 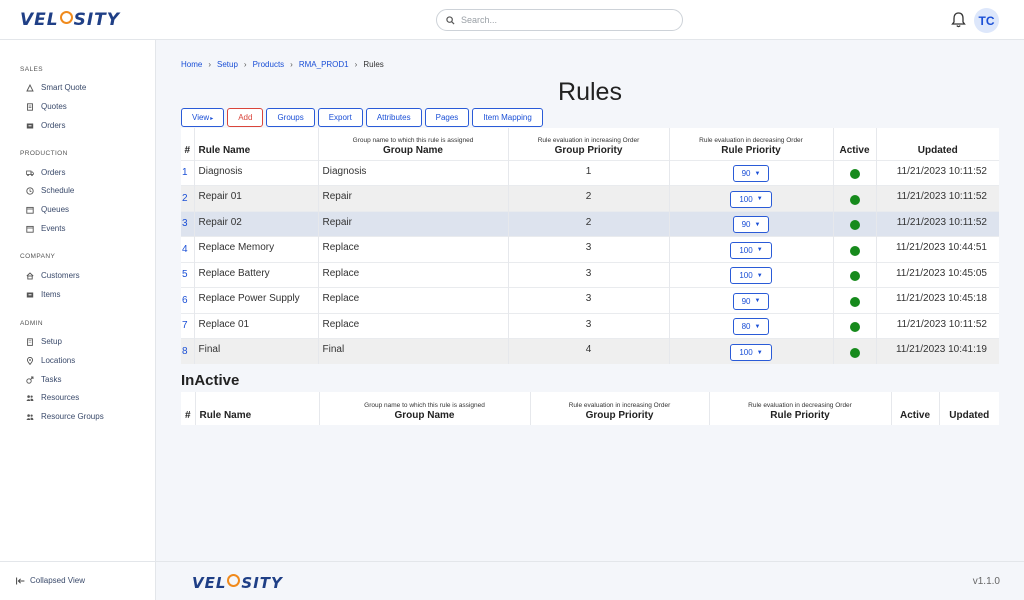 What do you see at coordinates (44, 341) in the screenshot?
I see `sidebar-item-setup: Setup` at bounding box center [44, 341].